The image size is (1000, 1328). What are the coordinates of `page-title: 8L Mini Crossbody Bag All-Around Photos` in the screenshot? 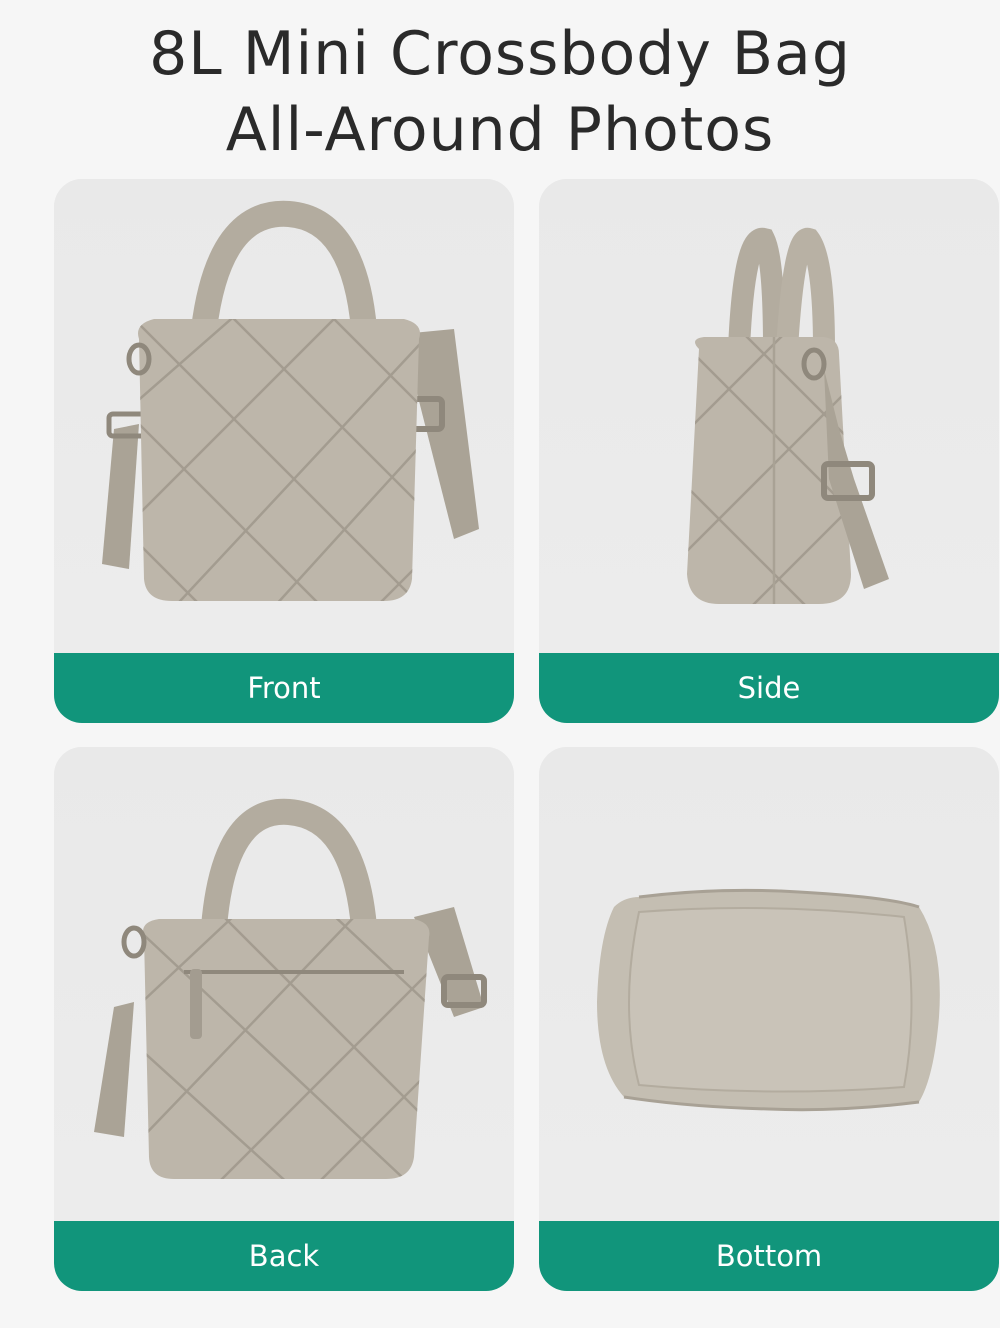 It's located at (500, 92).